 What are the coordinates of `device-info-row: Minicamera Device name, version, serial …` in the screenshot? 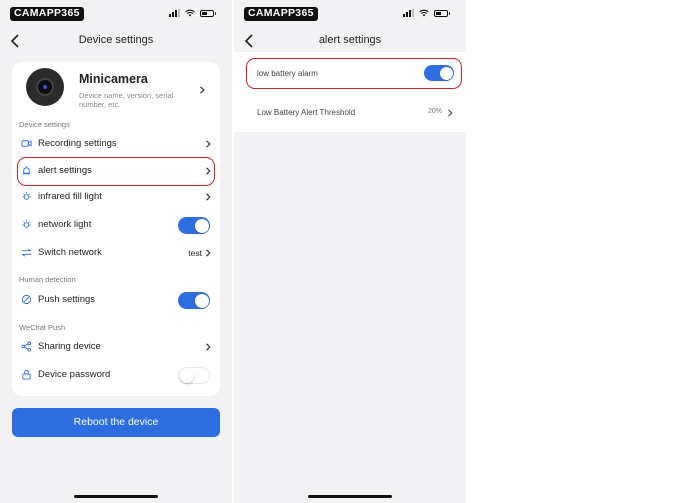 It's located at (116, 89).